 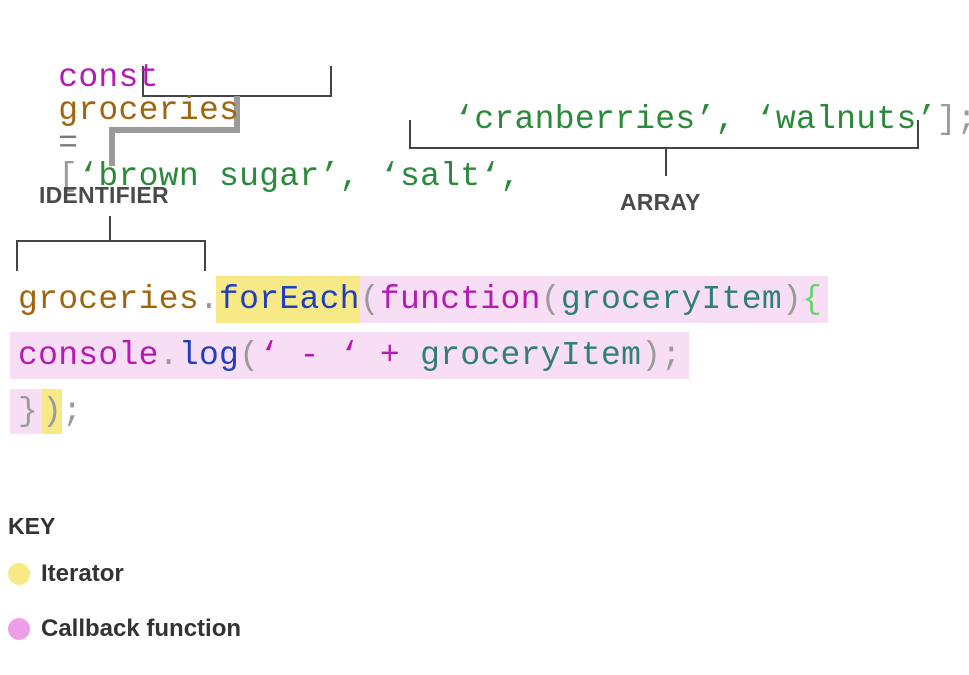 What do you see at coordinates (550, 299) in the screenshot?
I see `param-open-paren: (` at bounding box center [550, 299].